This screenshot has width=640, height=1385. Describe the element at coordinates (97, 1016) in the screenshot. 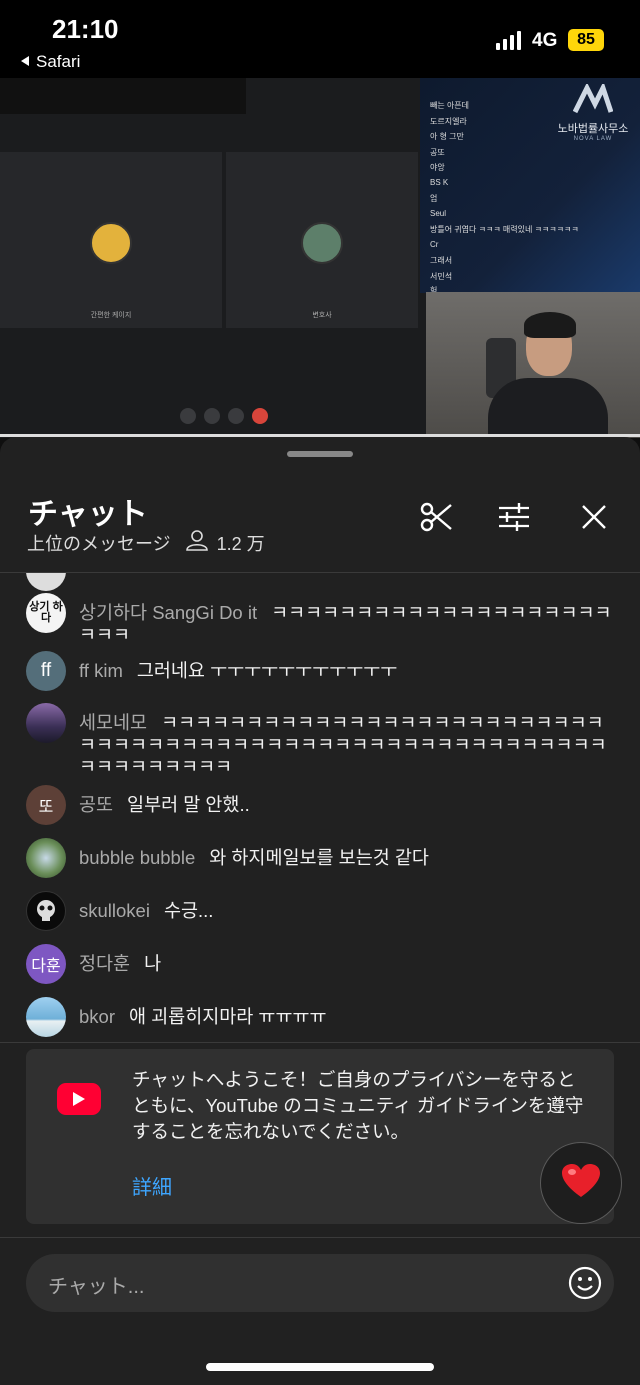

I see `message-author: bkor` at that location.